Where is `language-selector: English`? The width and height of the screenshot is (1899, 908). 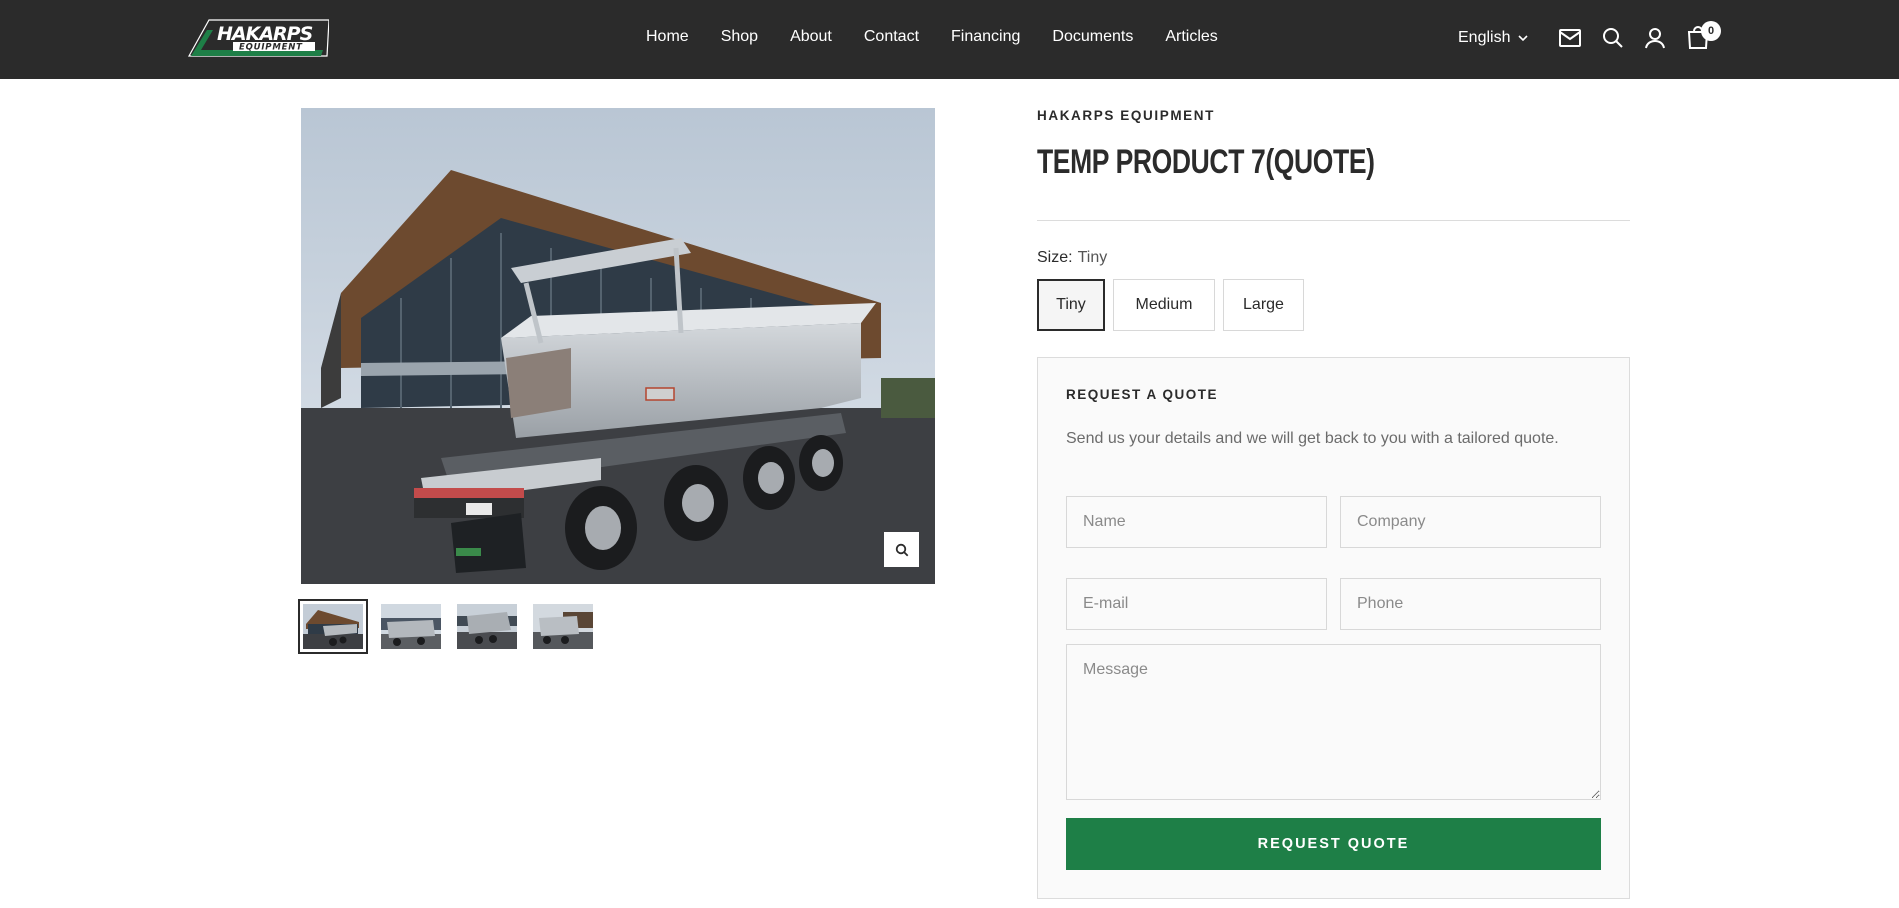 language-selector: English is located at coordinates (1493, 38).